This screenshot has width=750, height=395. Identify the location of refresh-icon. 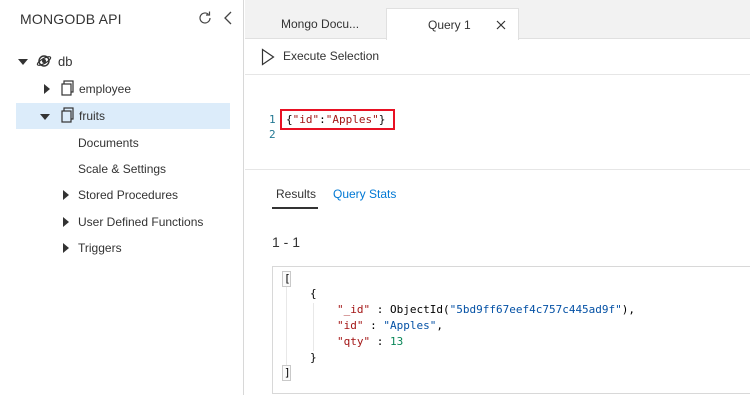
(205, 18).